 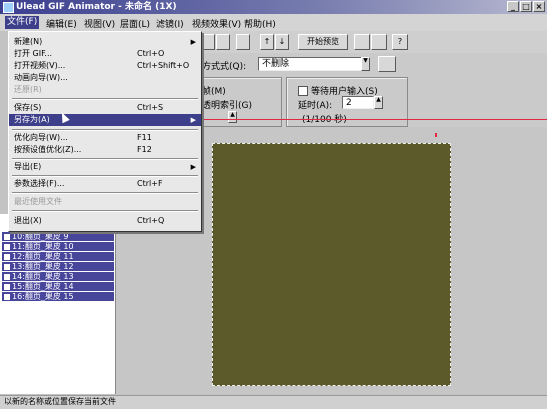 What do you see at coordinates (105, 66) in the screenshot?
I see `menu-item-open-video: 打开视频(V)... Ctrl+Shift+O` at bounding box center [105, 66].